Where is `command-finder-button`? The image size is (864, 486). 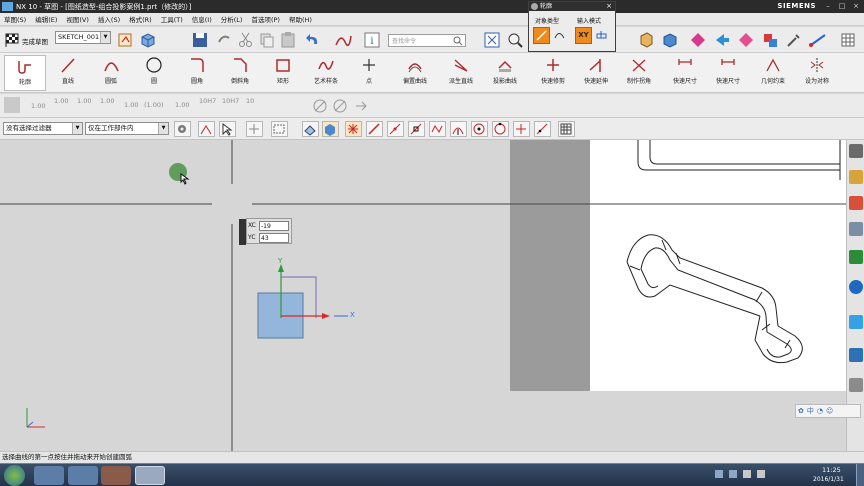
command-finder-button is located at coordinates (343, 40).